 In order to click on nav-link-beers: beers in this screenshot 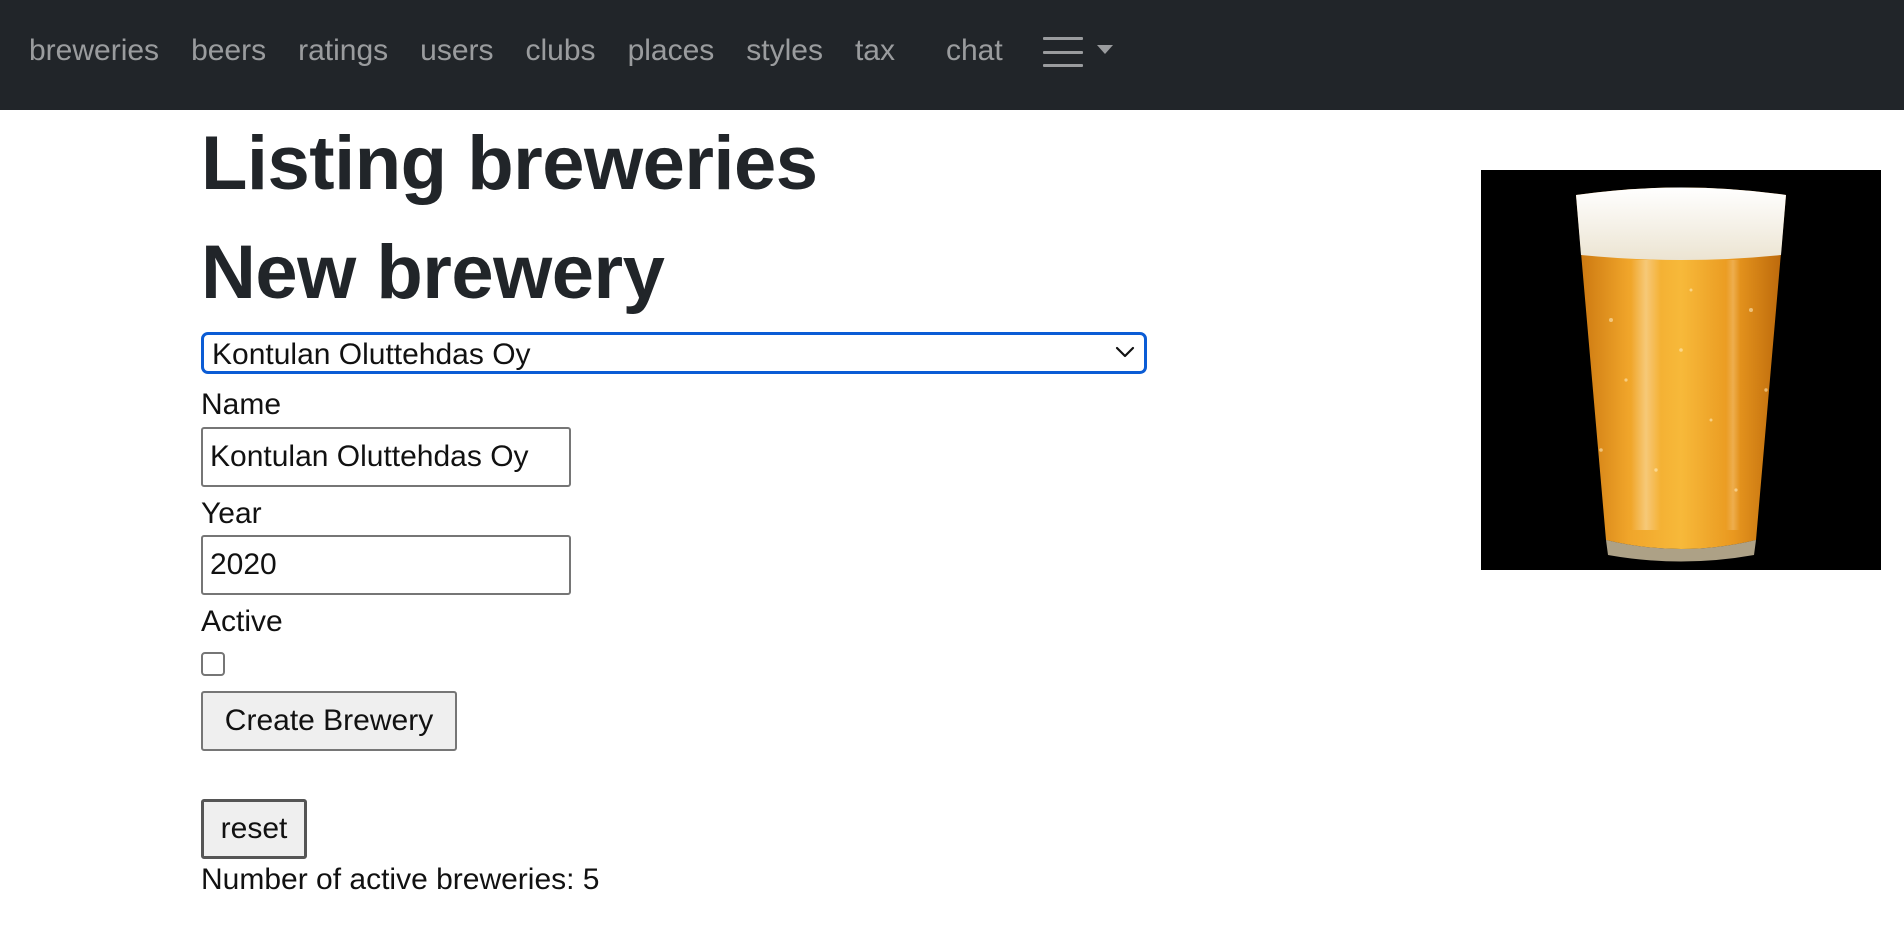, I will do `click(228, 51)`.